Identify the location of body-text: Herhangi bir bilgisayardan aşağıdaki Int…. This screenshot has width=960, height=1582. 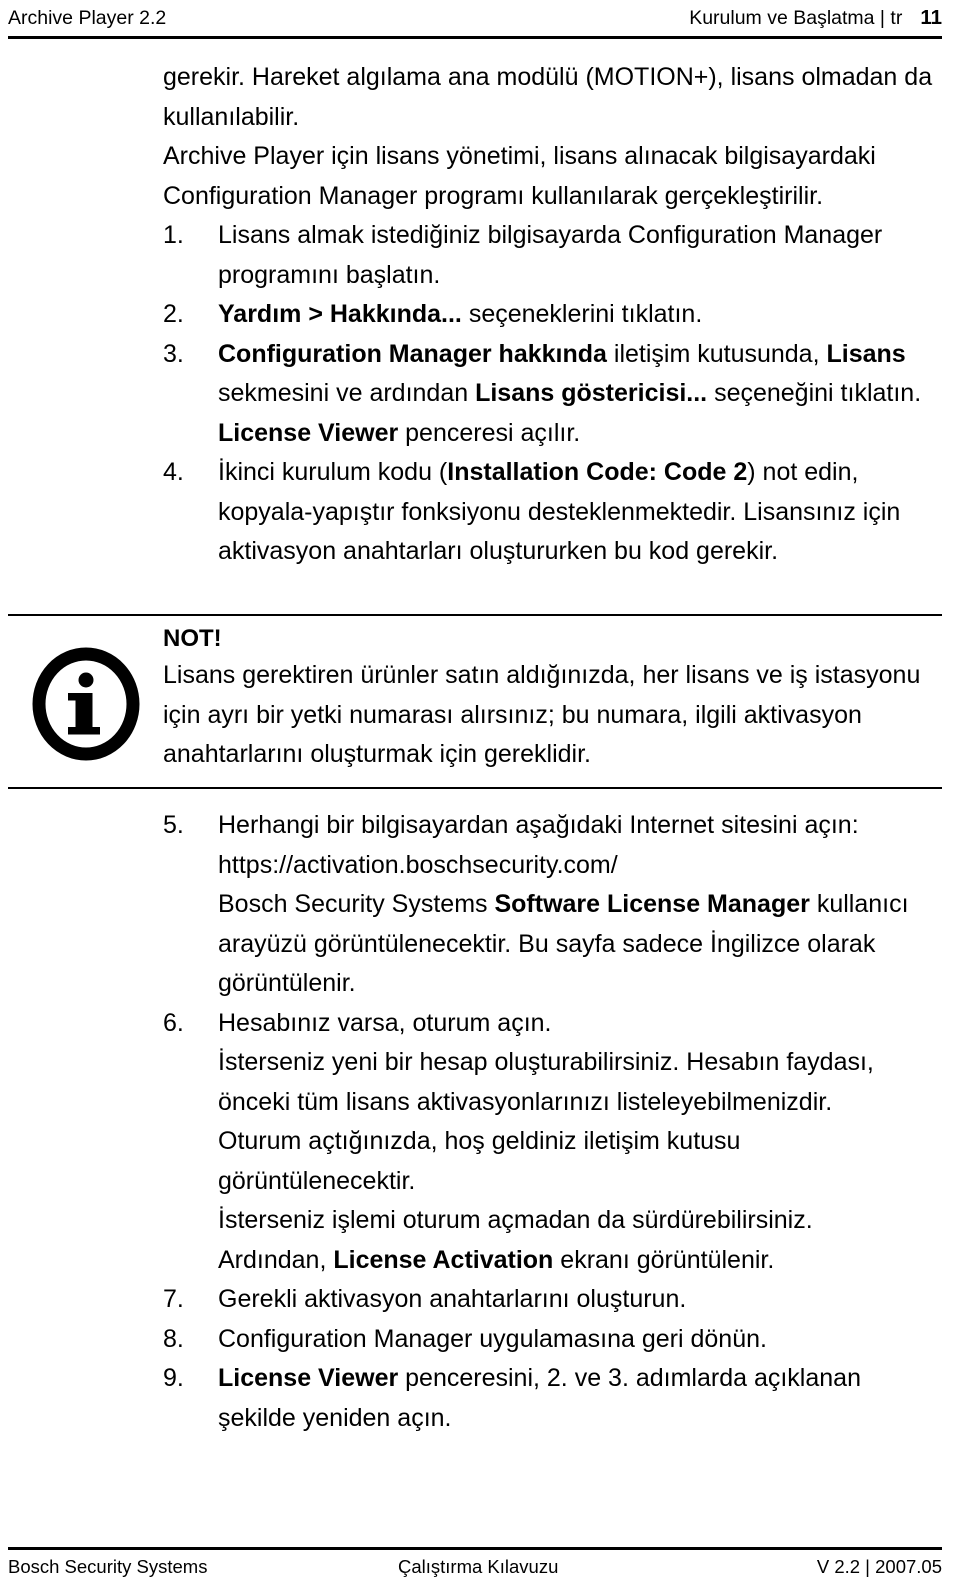
(538, 825).